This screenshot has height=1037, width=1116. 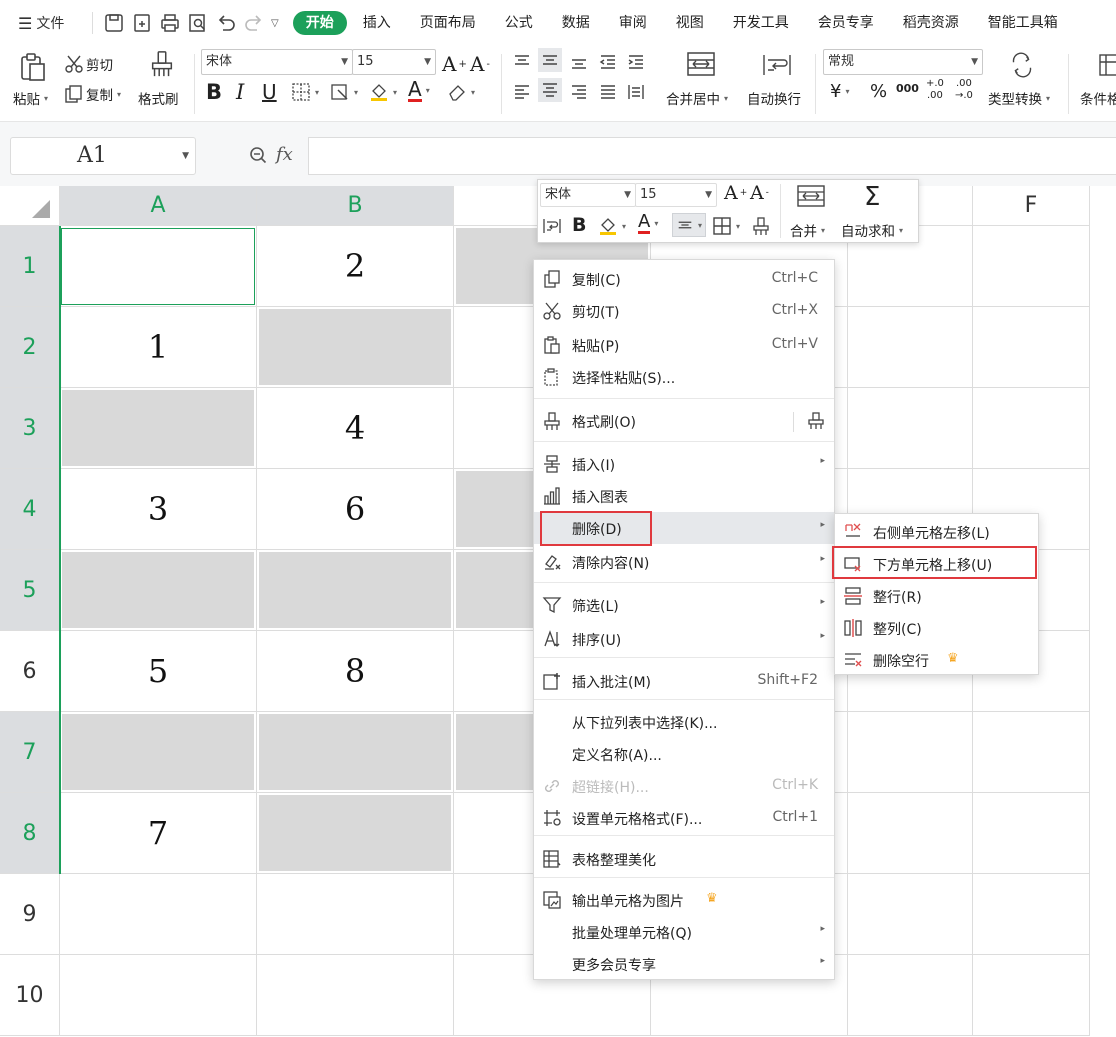 What do you see at coordinates (32, 68) in the screenshot?
I see `paste-icon` at bounding box center [32, 68].